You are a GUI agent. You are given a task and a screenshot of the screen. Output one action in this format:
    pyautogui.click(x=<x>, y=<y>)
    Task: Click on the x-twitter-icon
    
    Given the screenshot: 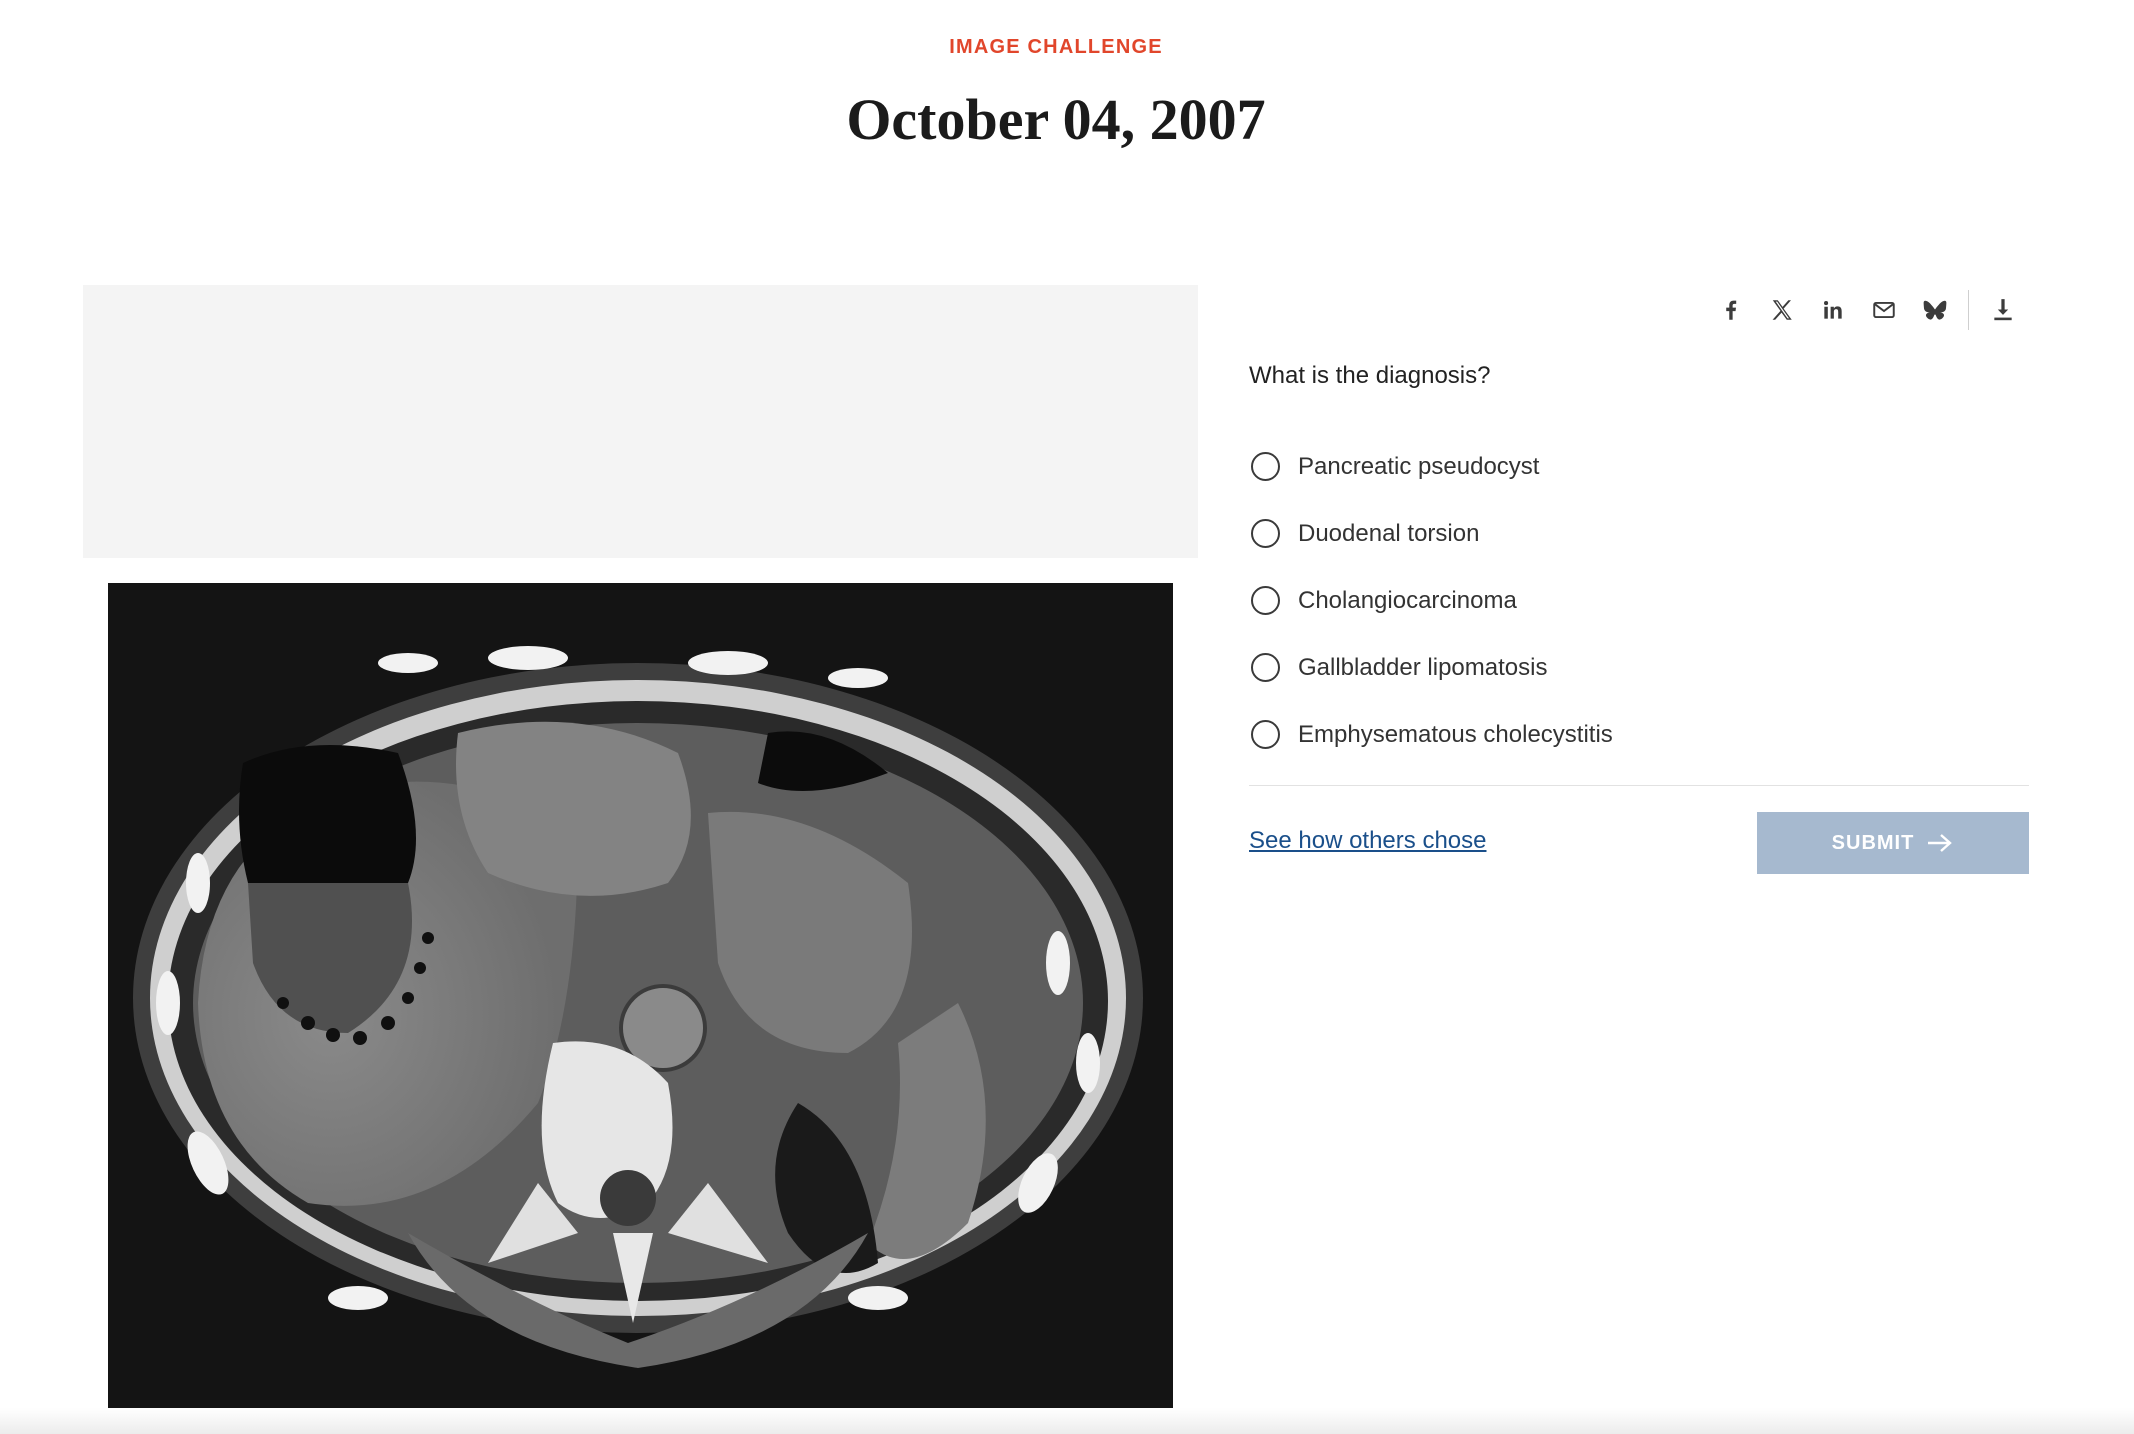 What is the action you would take?
    pyautogui.click(x=1781, y=310)
    